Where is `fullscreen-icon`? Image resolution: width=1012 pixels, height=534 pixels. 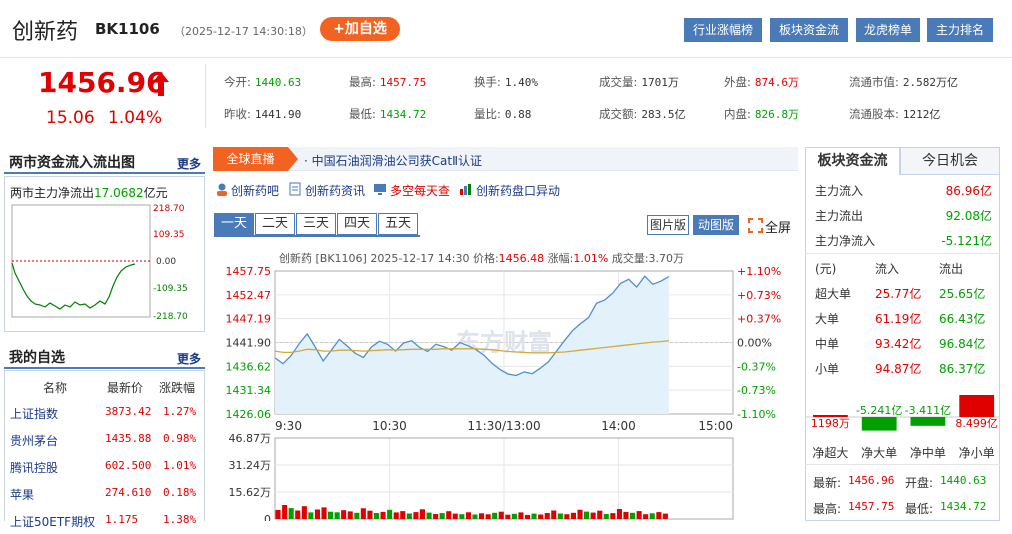
fullscreen-icon is located at coordinates (755, 225).